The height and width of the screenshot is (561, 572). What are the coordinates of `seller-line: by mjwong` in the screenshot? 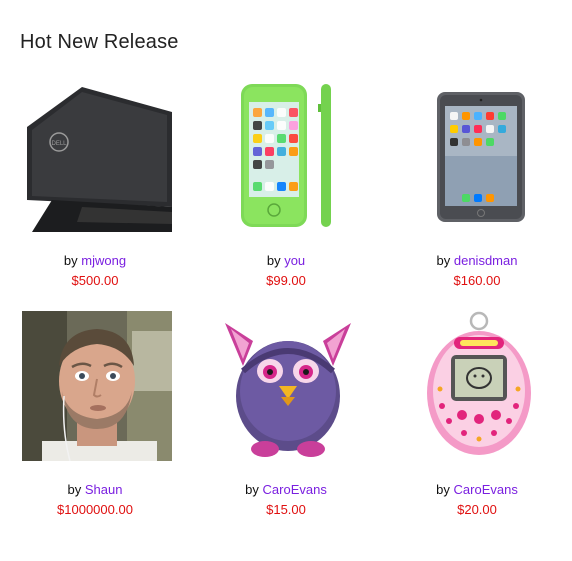 It's located at (95, 260).